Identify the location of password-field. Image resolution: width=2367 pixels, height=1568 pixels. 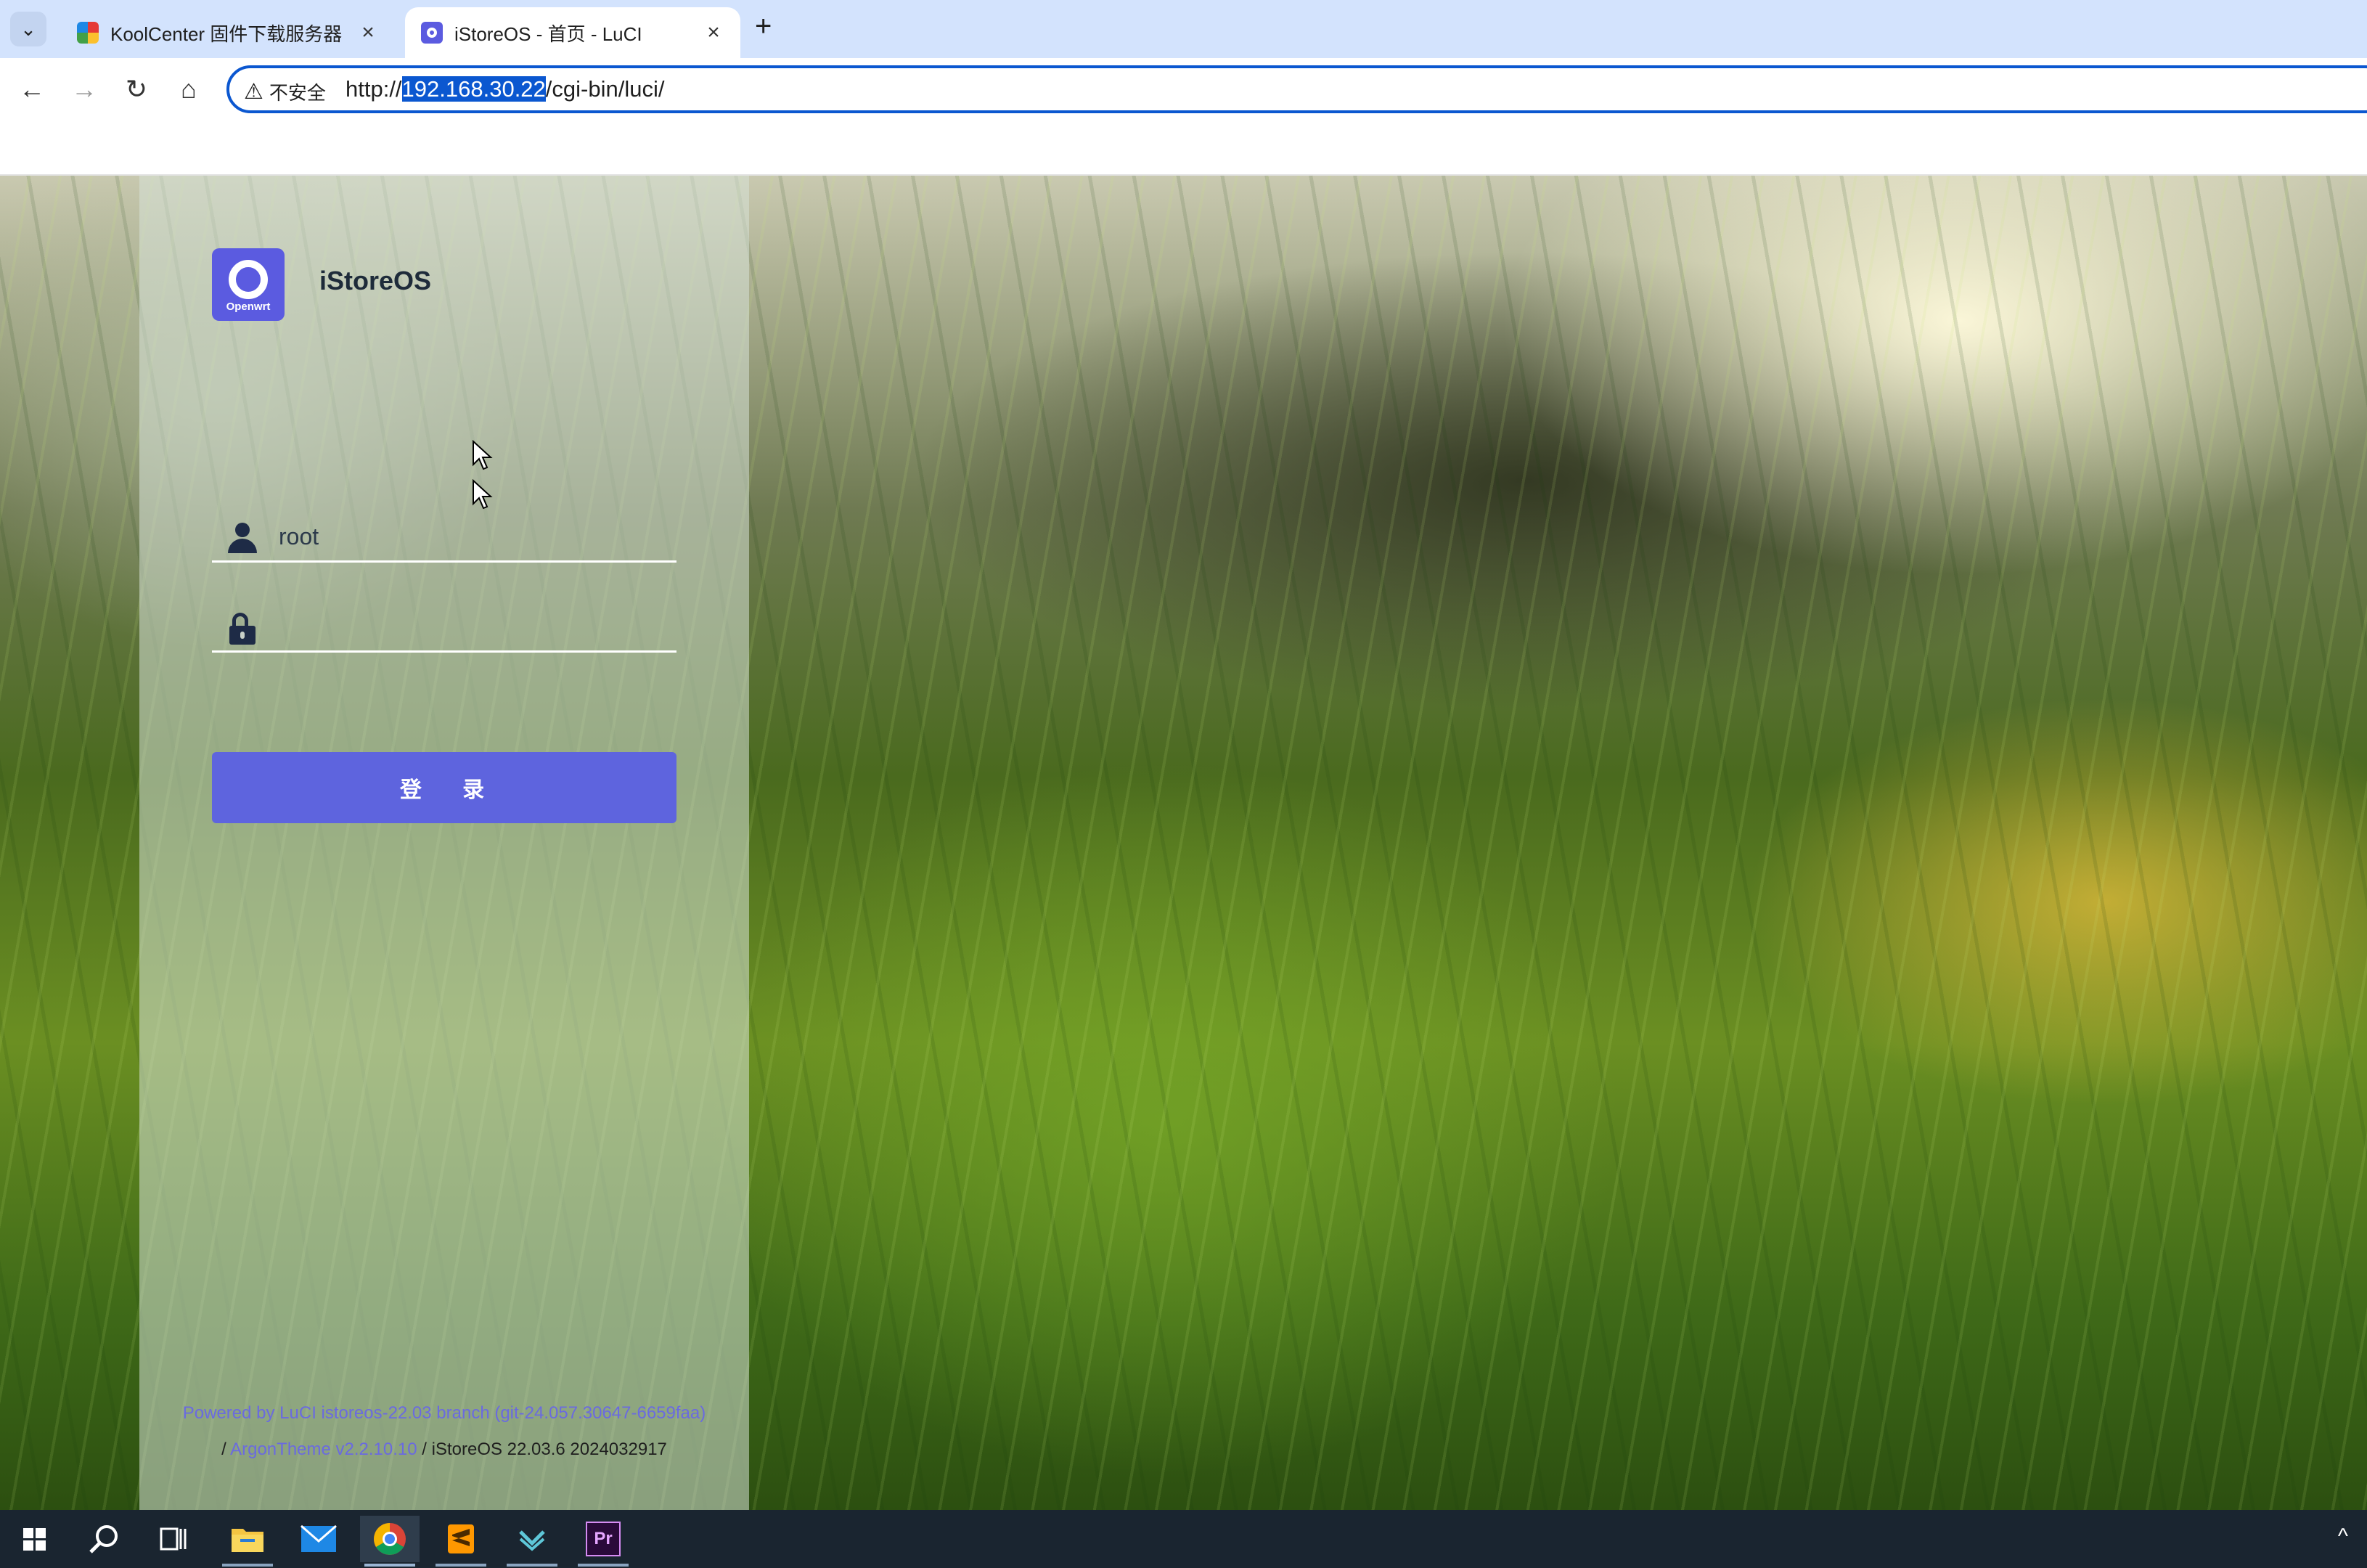
(444, 629).